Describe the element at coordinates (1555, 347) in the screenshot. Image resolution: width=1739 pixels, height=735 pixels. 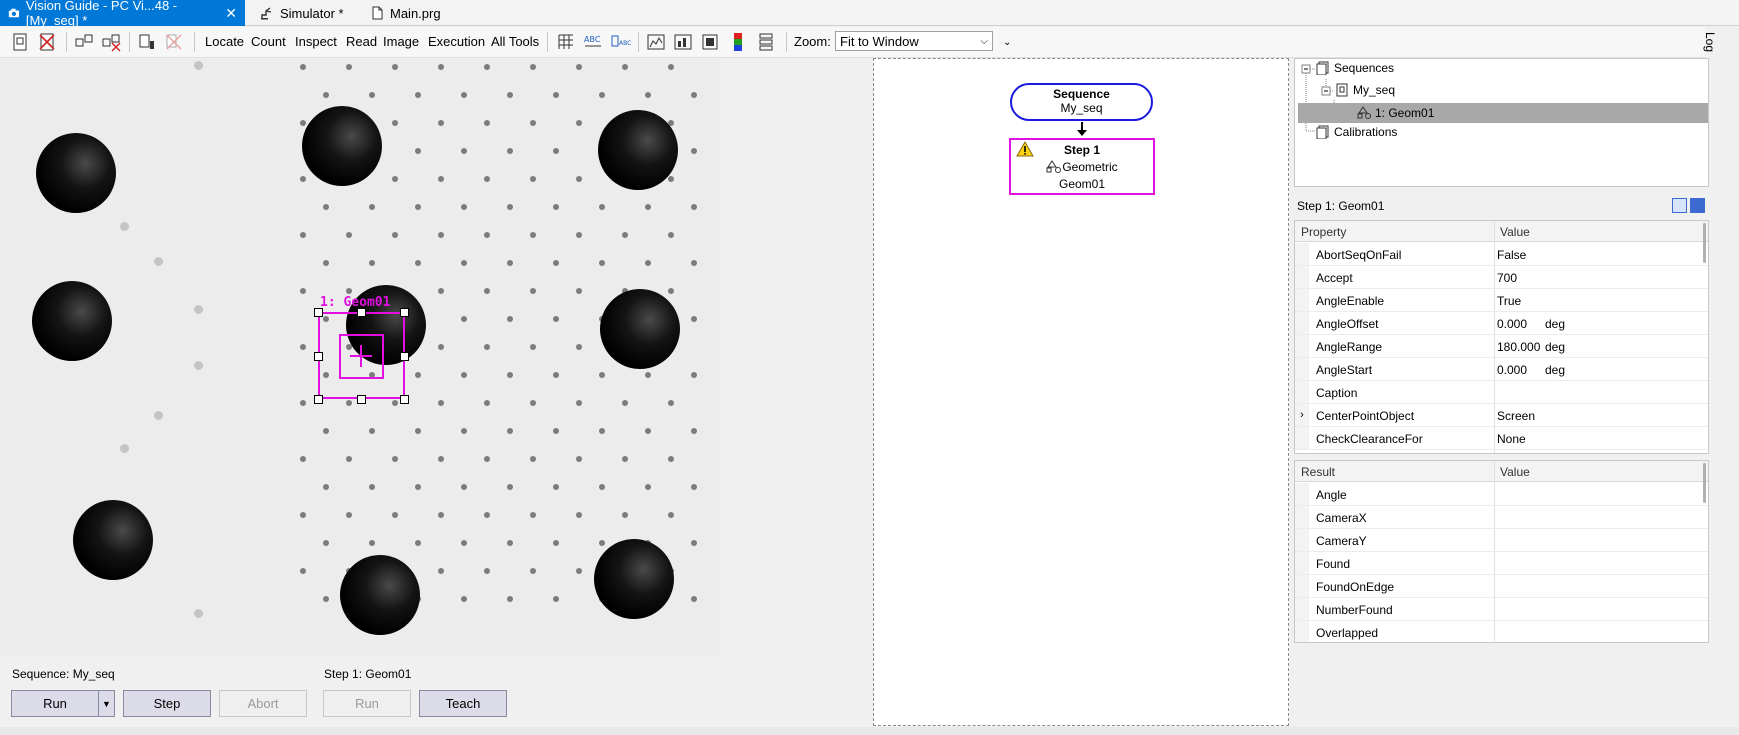
I see `property-unit: deg` at that location.